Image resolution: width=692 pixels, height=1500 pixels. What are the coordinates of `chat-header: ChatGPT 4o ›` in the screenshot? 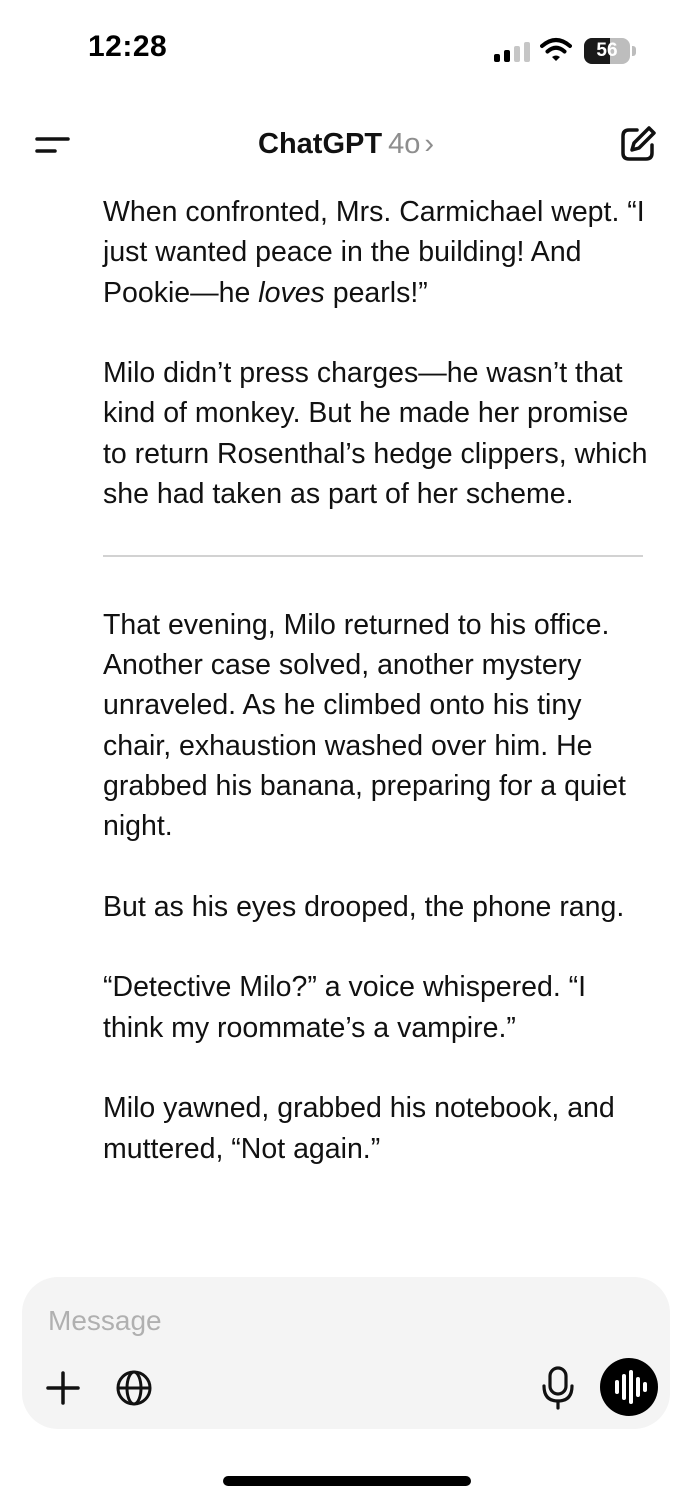 It's located at (346, 145).